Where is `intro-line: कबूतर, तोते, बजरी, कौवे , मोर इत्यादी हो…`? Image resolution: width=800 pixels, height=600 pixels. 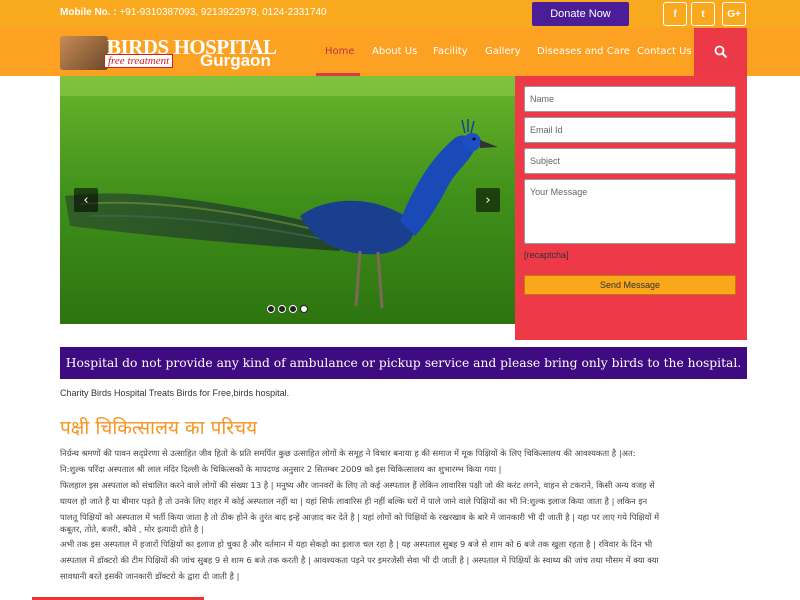
intro-line: कबूतर, तोते, बजरी, कौवे , मोर इत्यादी हो… is located at coordinates (132, 529).